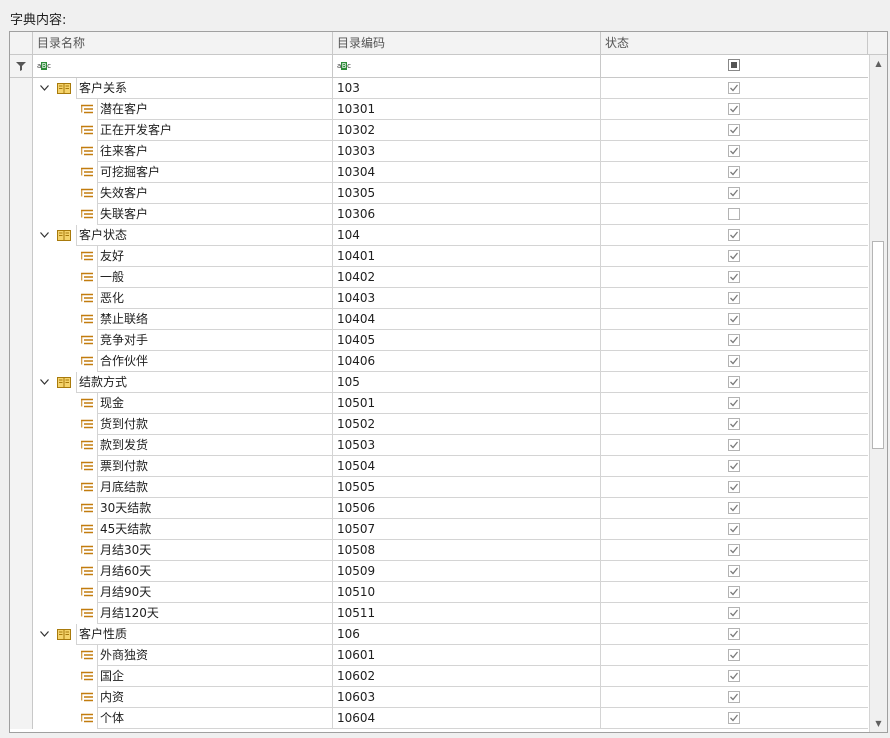 The image size is (890, 738). What do you see at coordinates (183, 676) in the screenshot?
I see `name-cell: 国企` at bounding box center [183, 676].